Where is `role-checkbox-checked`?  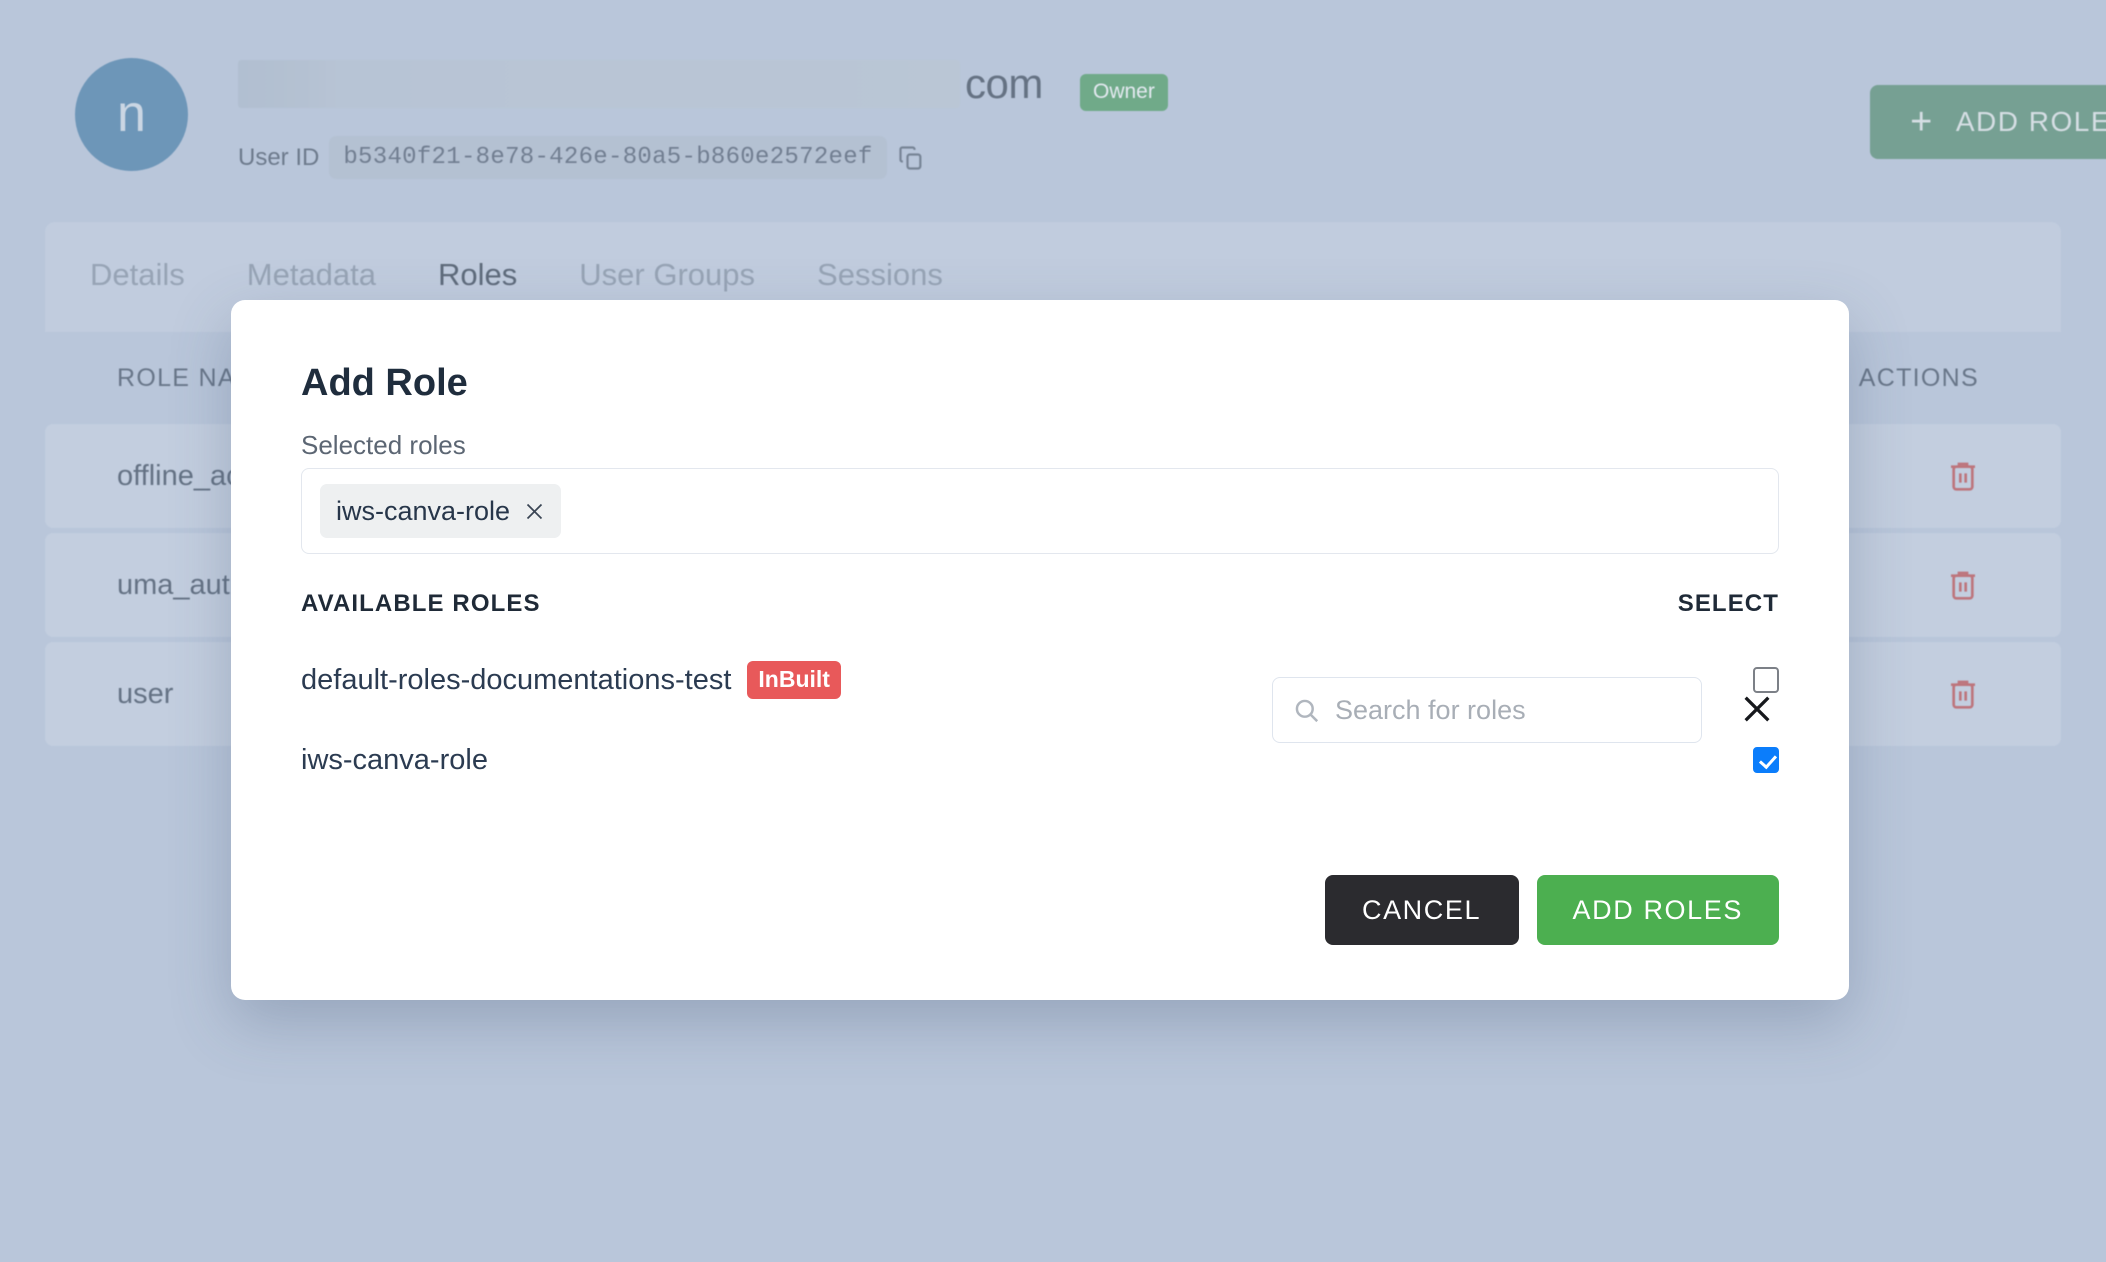 role-checkbox-checked is located at coordinates (1766, 760).